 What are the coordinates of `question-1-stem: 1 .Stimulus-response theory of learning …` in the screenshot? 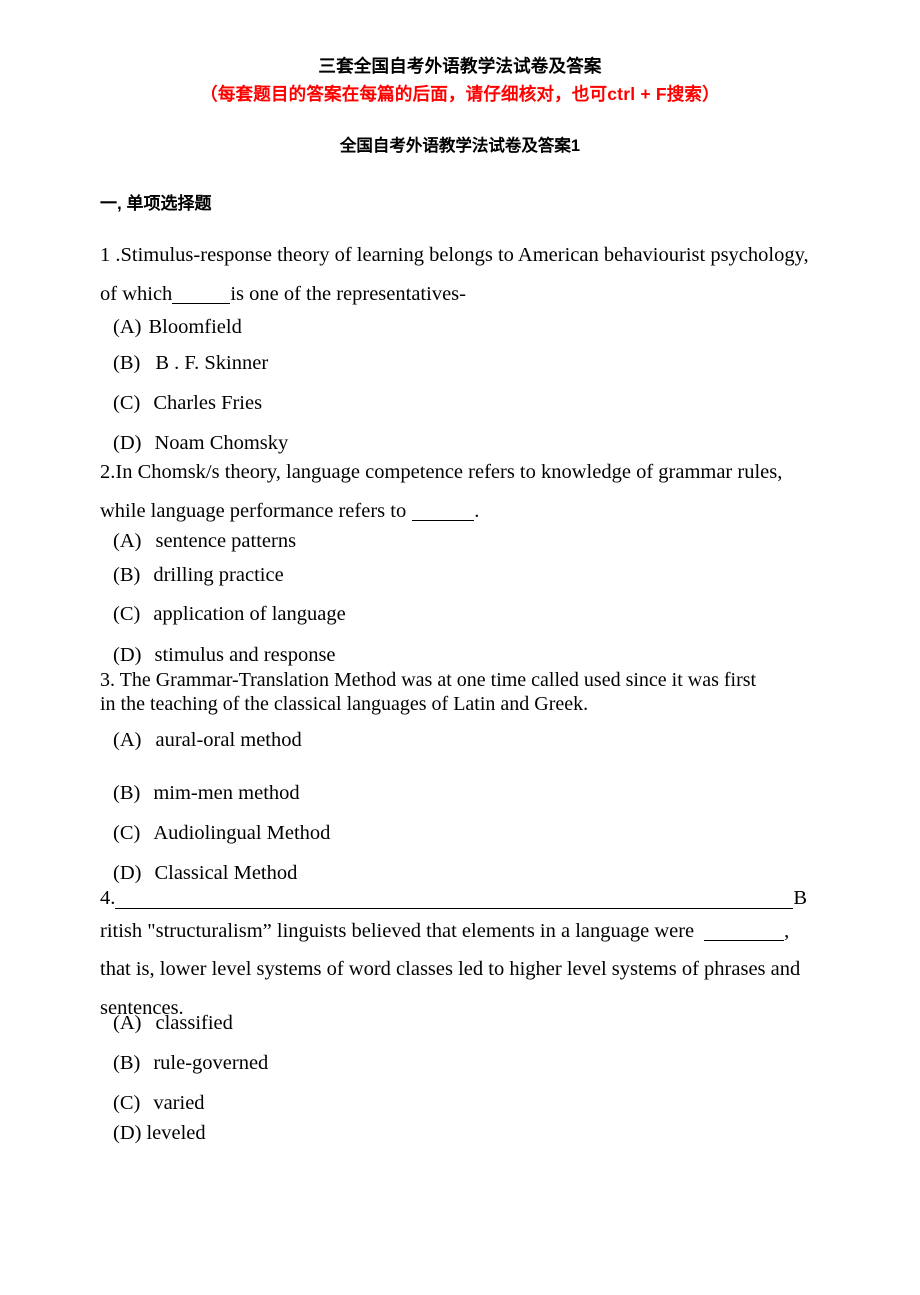 It's located at (454, 274).